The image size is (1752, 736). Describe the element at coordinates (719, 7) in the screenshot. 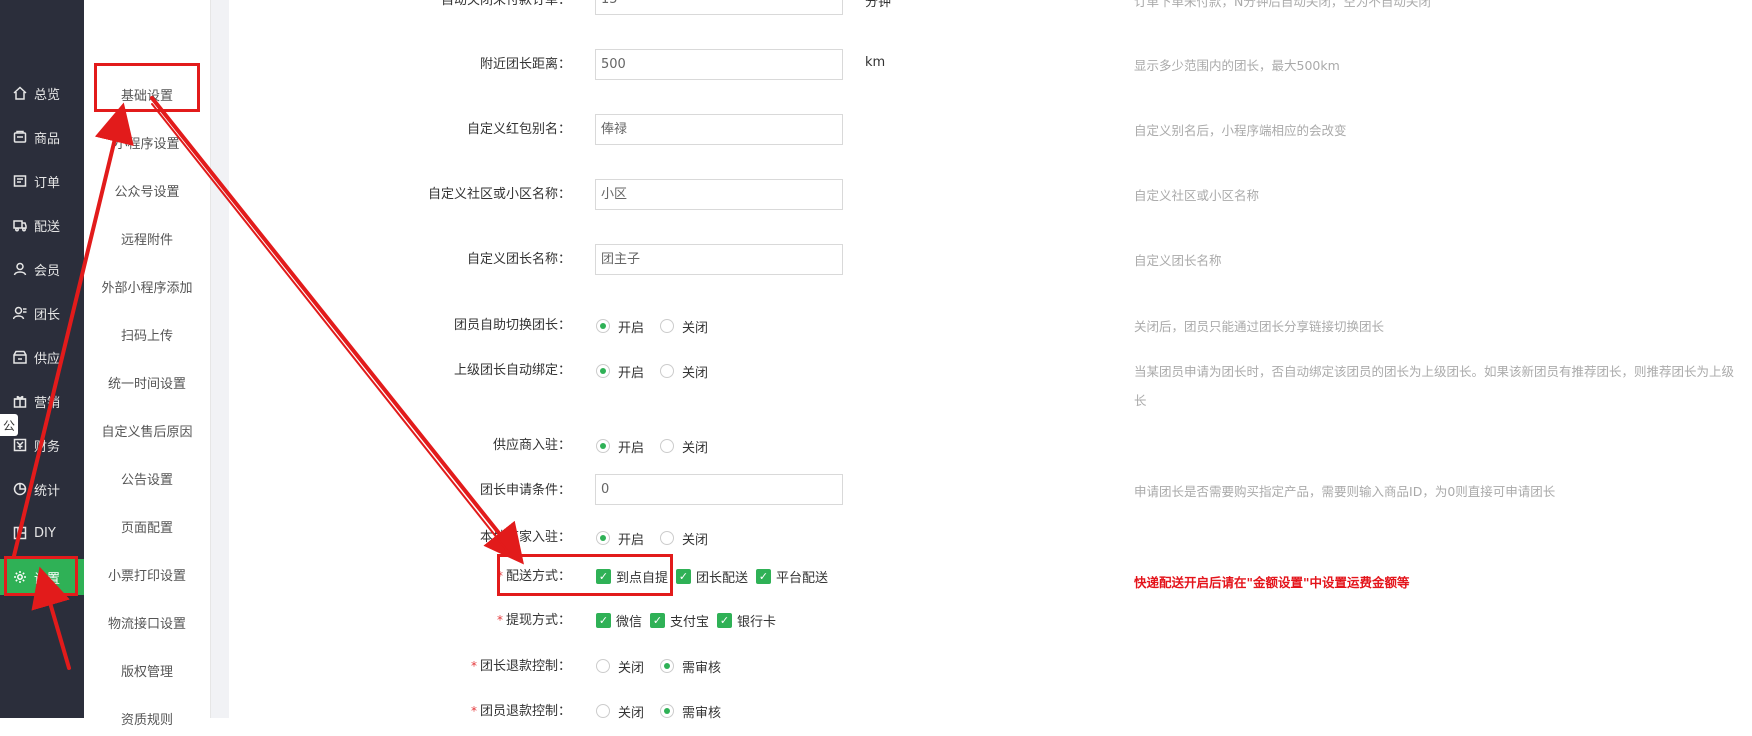

I see `auto-close-input: 15` at that location.